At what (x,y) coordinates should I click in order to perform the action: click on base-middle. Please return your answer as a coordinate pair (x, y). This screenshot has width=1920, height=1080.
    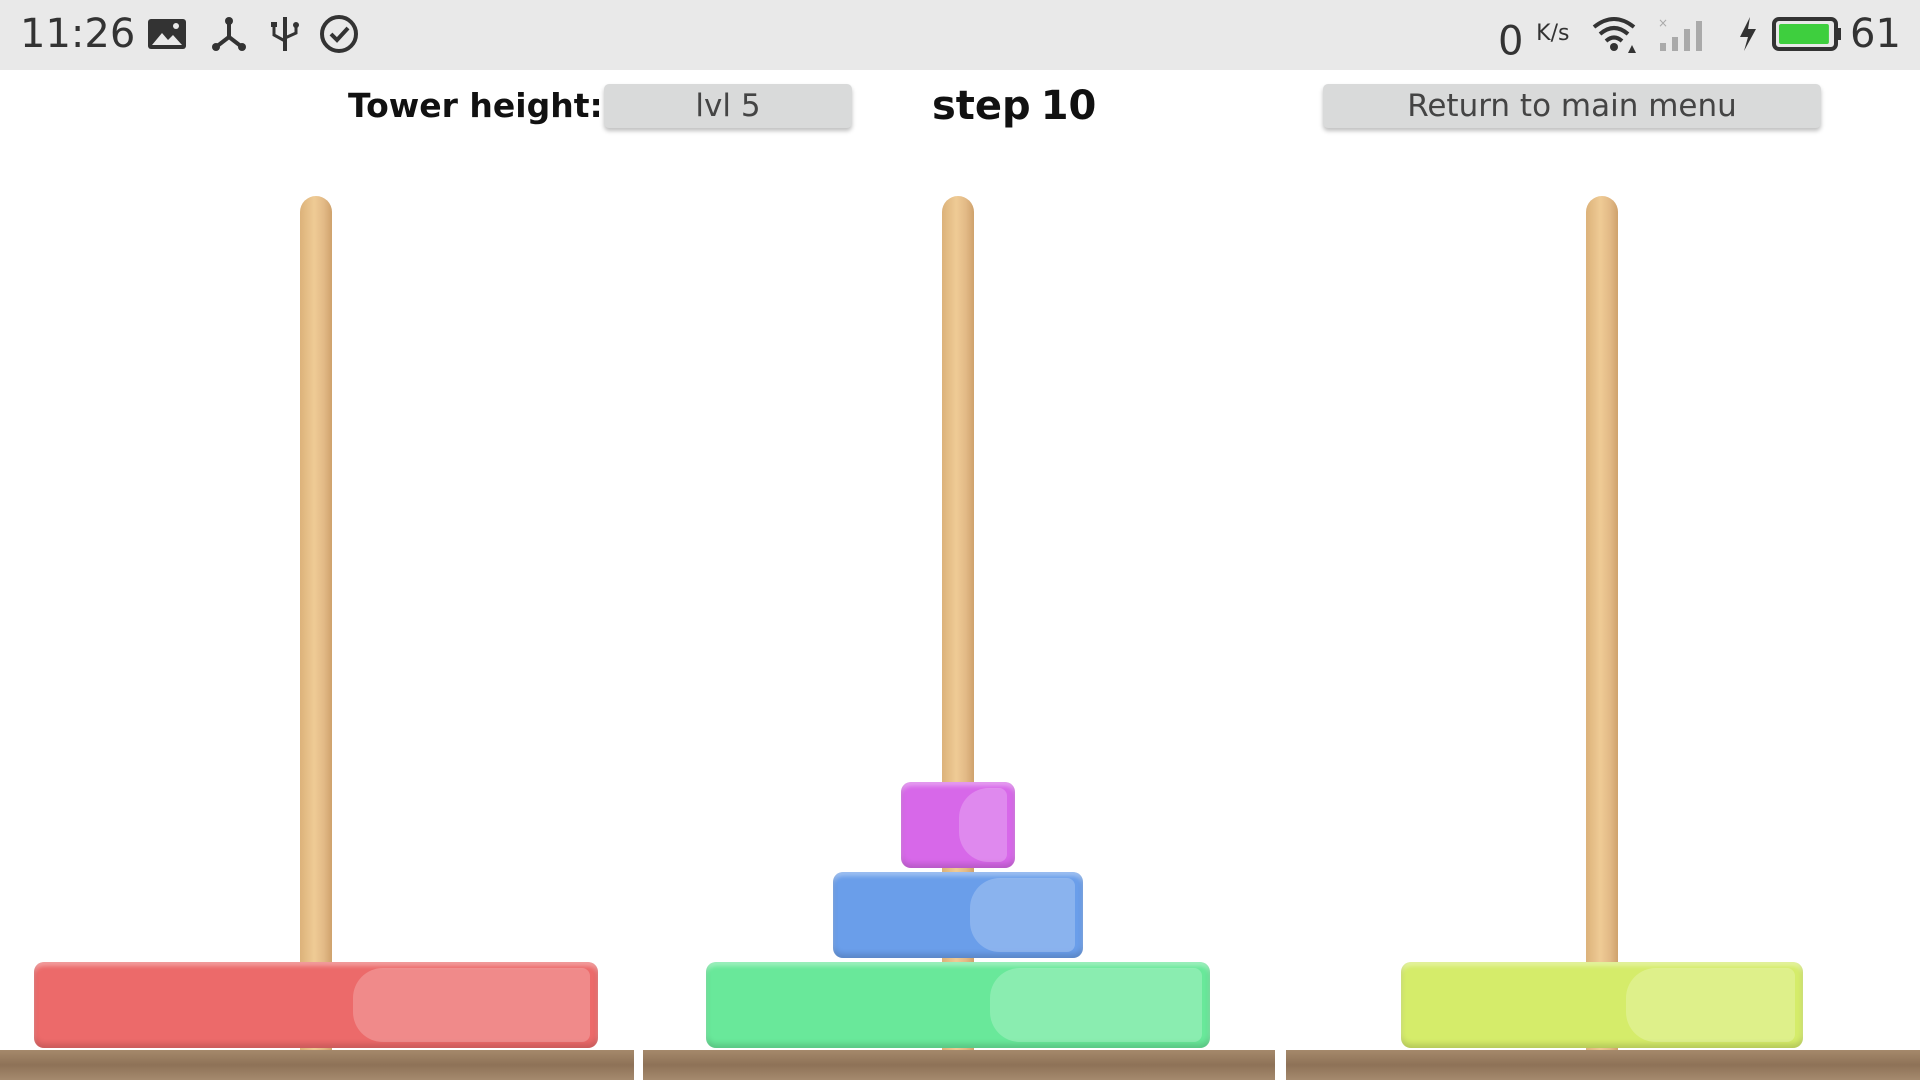
    Looking at the image, I should click on (959, 1065).